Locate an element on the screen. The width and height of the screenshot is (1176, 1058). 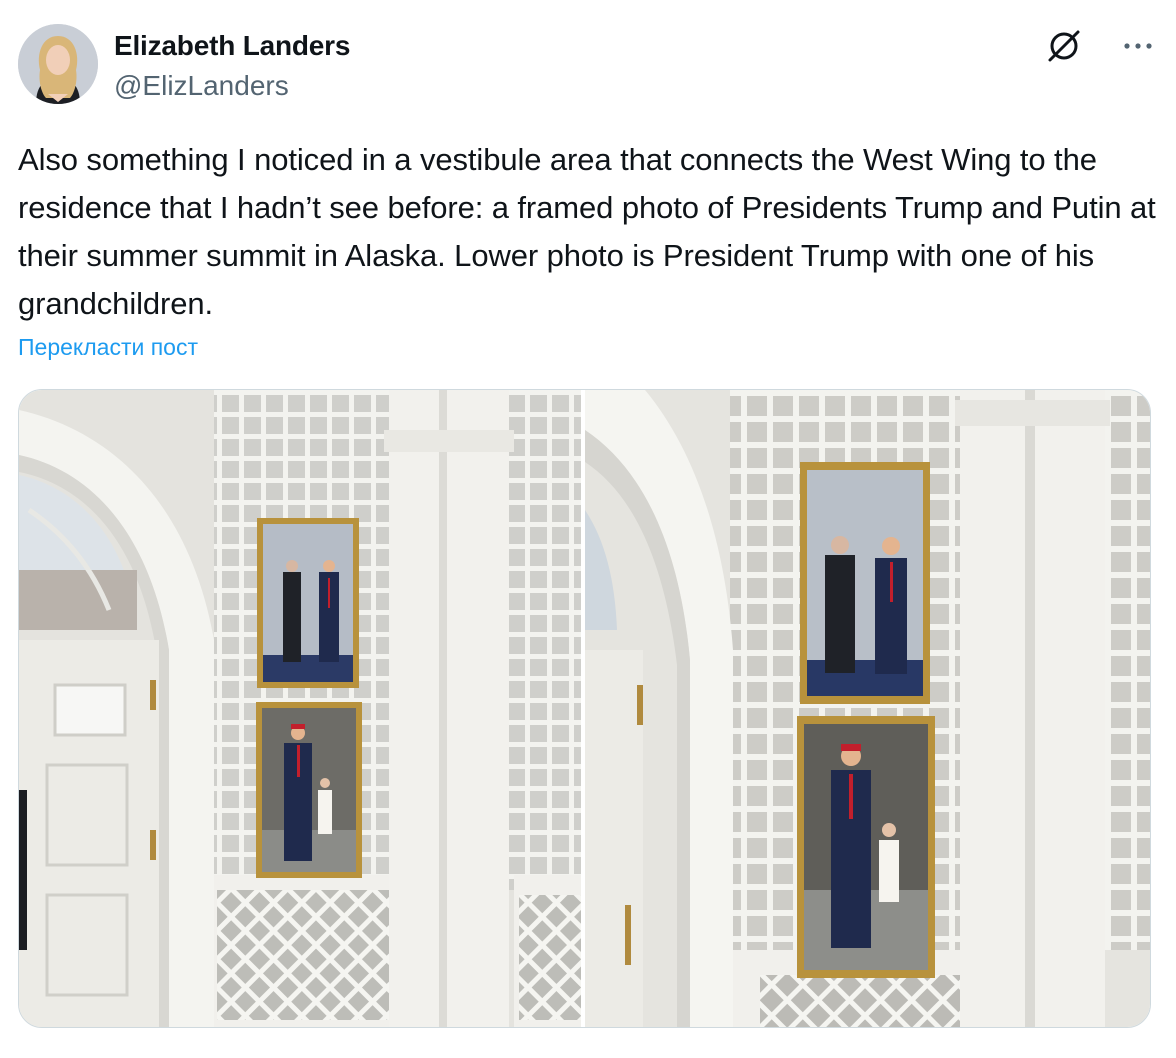
author-handle: @ElizLanders is located at coordinates (201, 86).